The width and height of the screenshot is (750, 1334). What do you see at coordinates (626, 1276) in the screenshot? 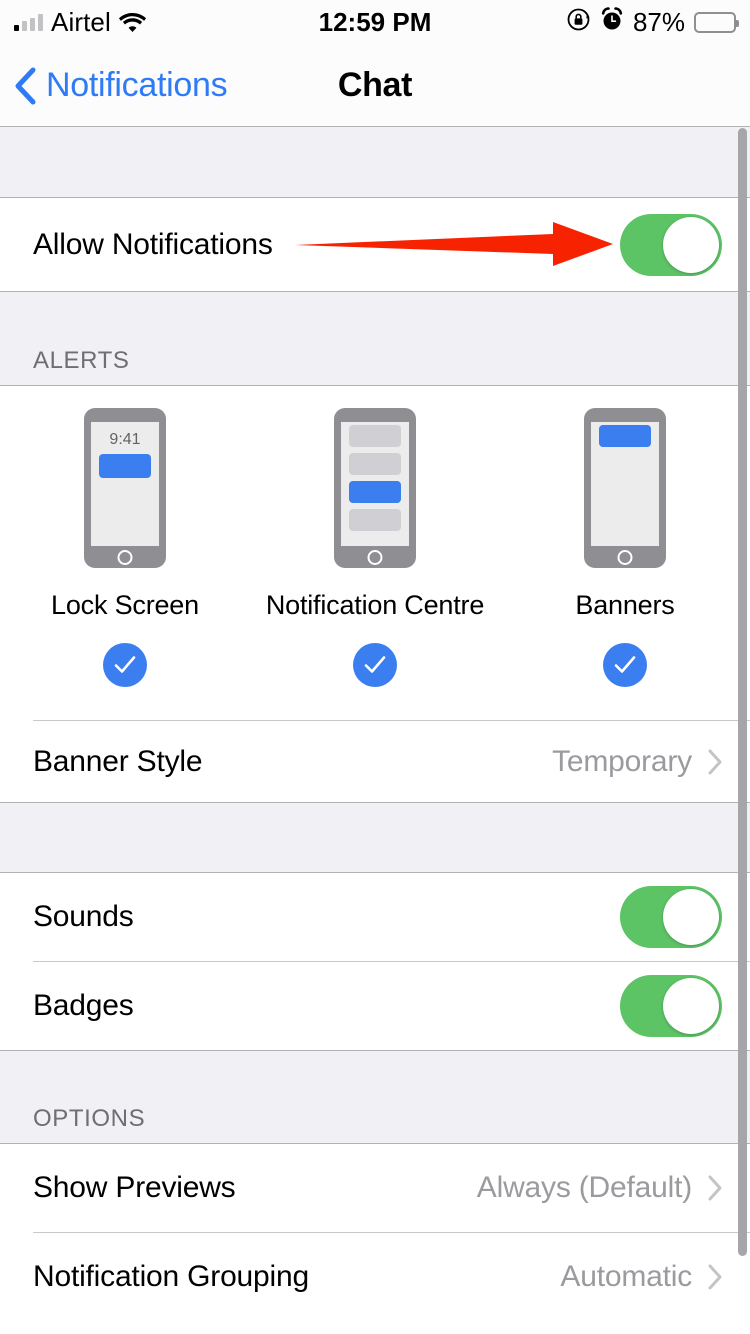
I see `notification-grouping-value: Automatic` at bounding box center [626, 1276].